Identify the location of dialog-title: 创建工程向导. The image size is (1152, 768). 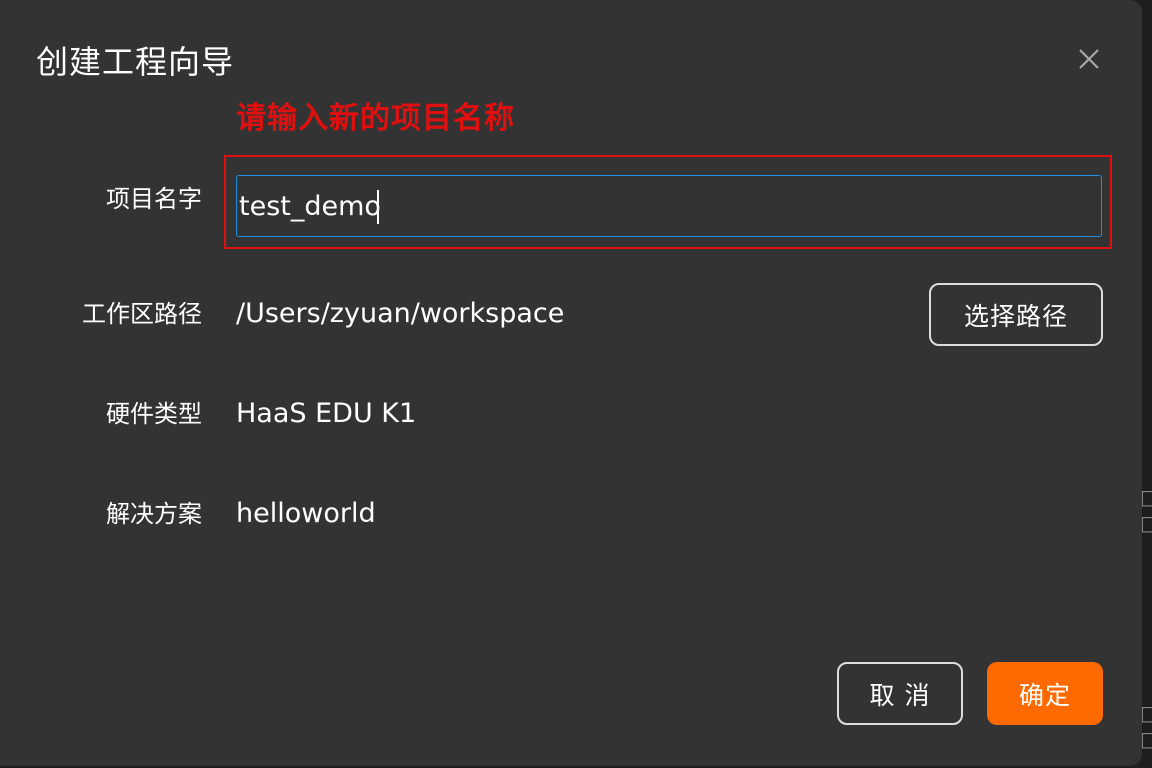
(135, 62).